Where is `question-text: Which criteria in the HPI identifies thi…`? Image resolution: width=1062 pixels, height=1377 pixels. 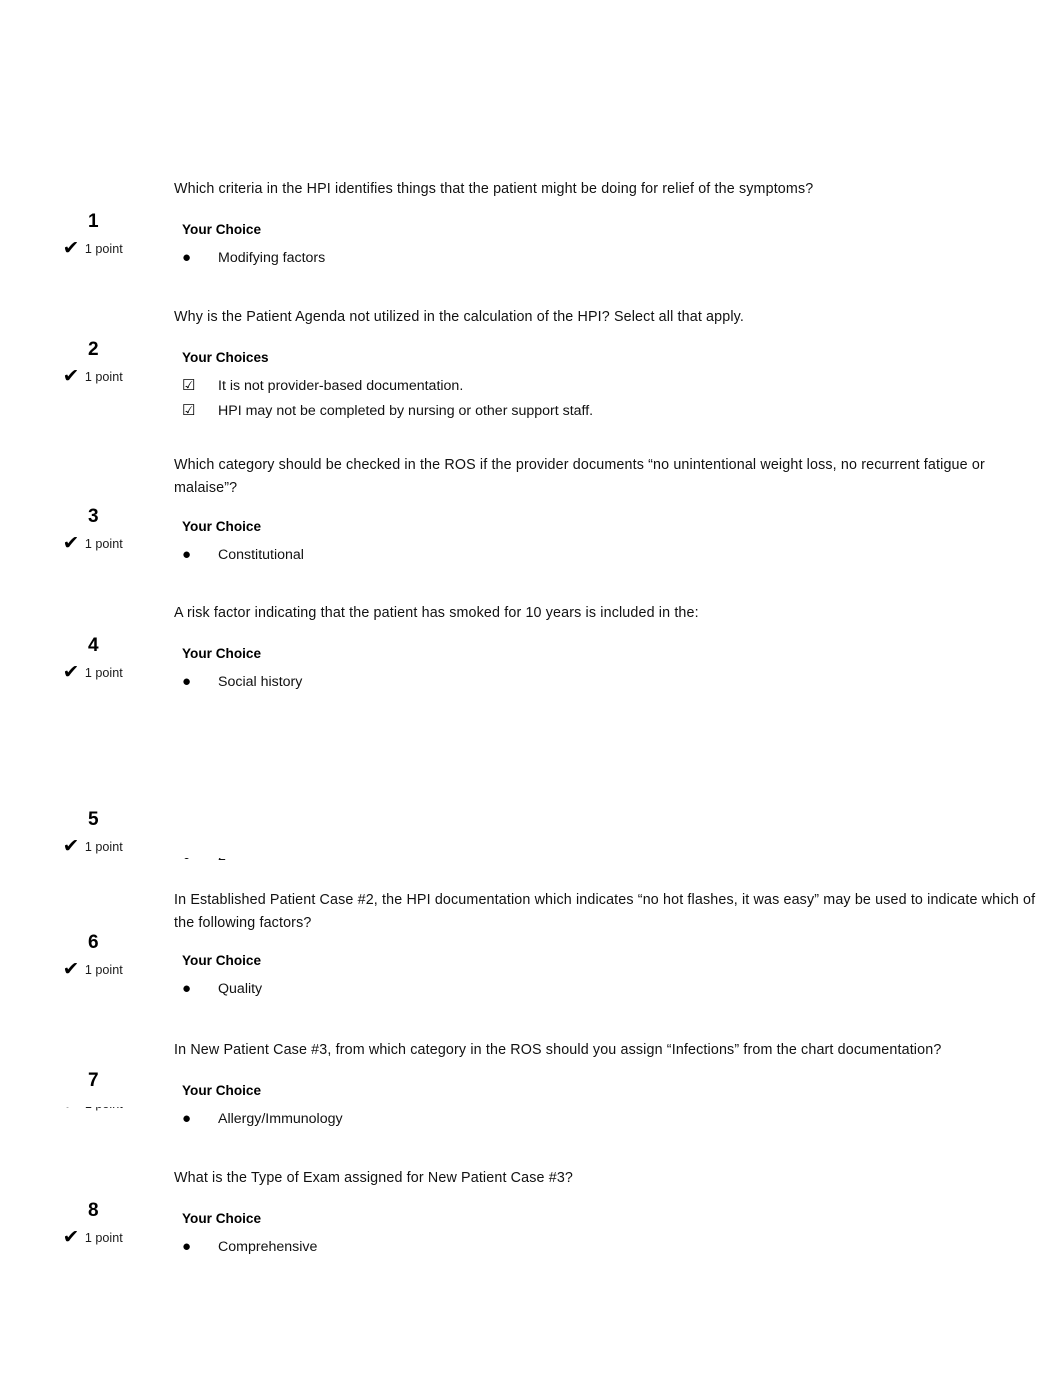 question-text: Which criteria in the HPI identifies thi… is located at coordinates (494, 189).